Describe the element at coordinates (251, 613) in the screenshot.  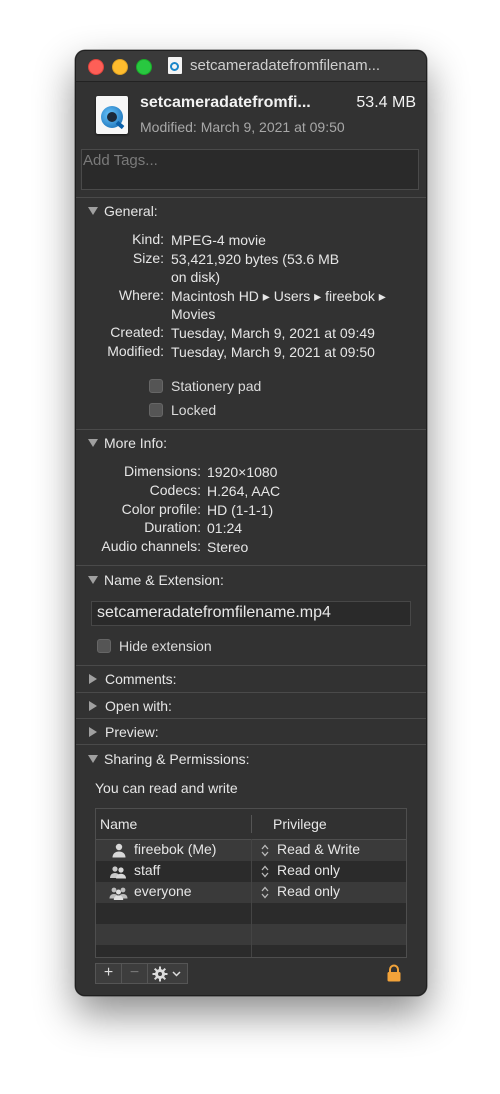
I see `filename-input: setcameradatefromfilename.mp4` at that location.